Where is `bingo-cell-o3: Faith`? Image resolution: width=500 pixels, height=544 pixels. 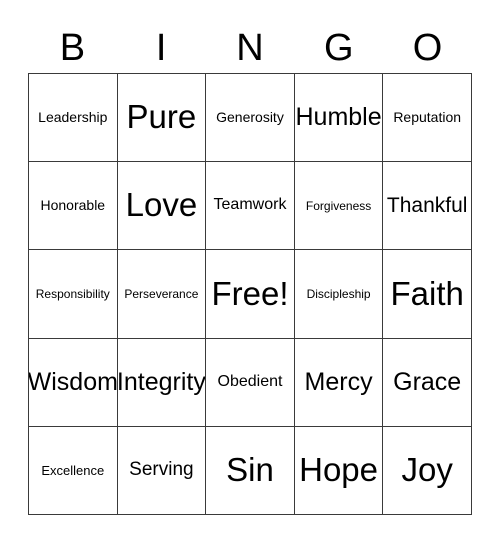
bingo-cell-o3: Faith is located at coordinates (427, 294).